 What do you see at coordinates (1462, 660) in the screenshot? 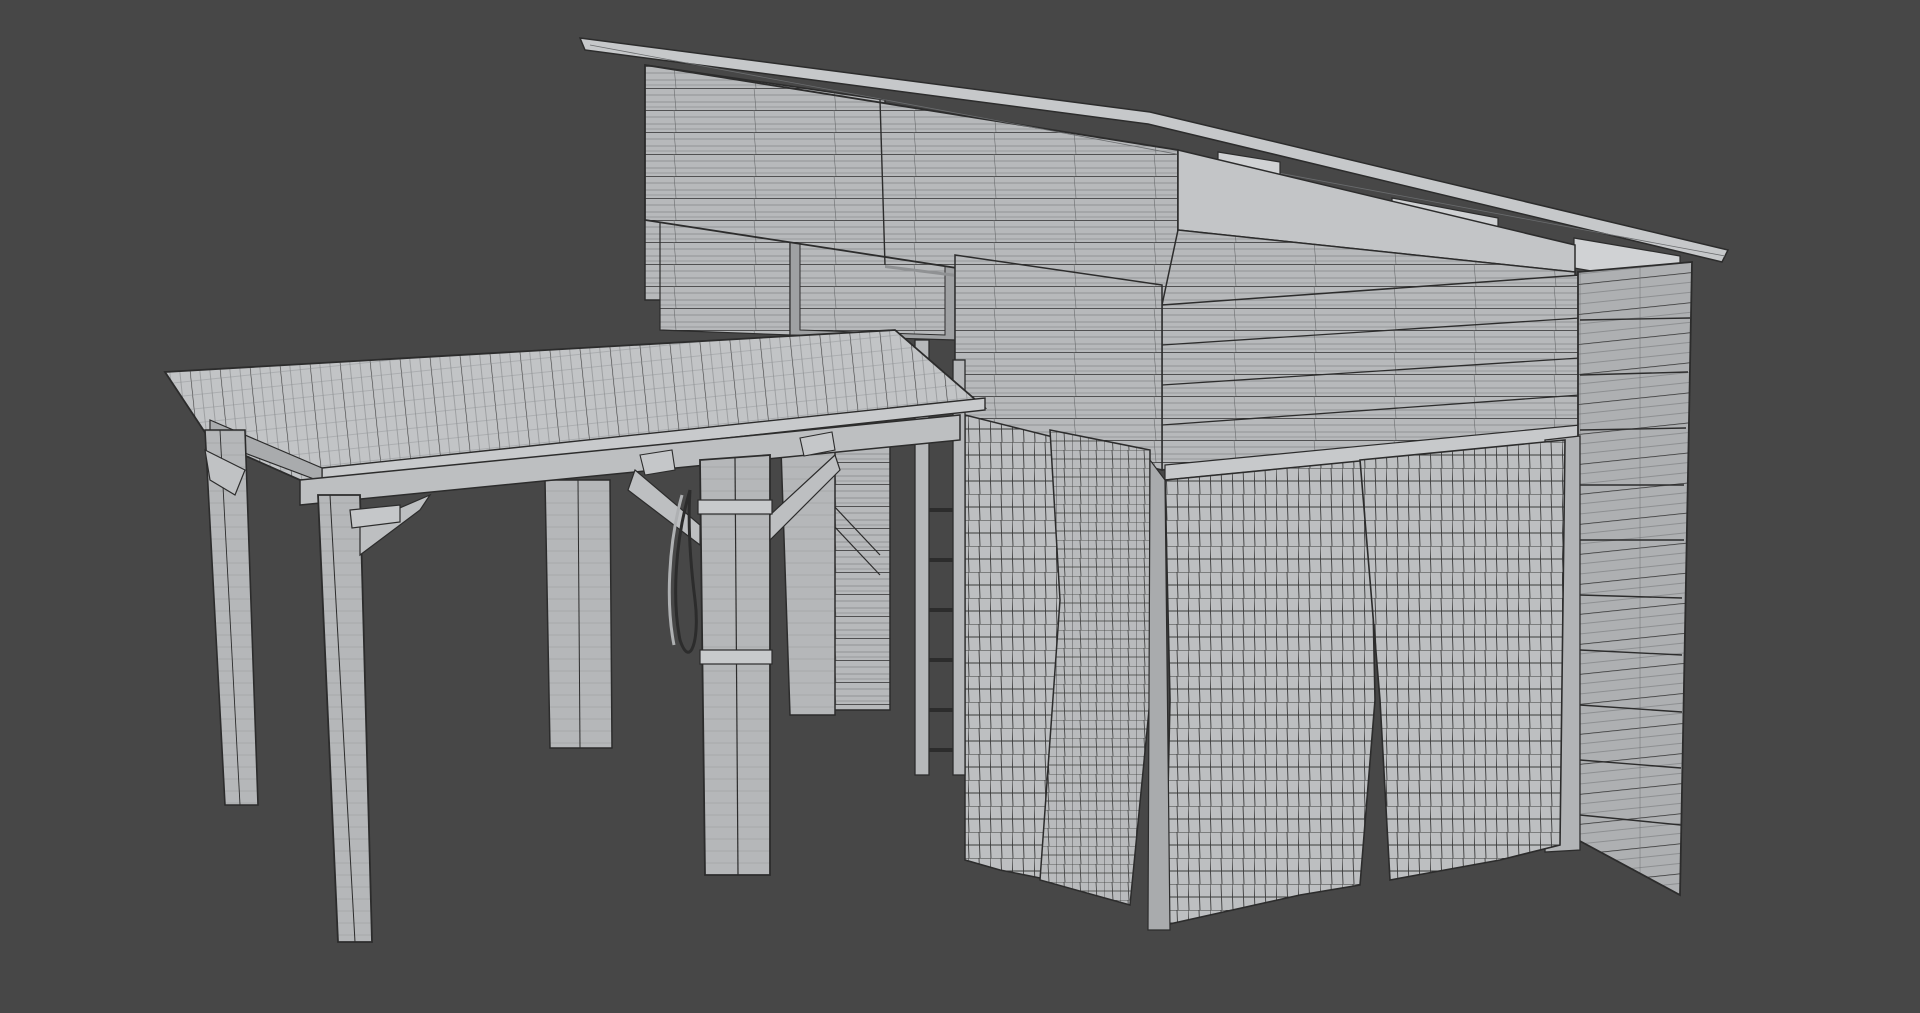
I see `curtain-right` at bounding box center [1462, 660].